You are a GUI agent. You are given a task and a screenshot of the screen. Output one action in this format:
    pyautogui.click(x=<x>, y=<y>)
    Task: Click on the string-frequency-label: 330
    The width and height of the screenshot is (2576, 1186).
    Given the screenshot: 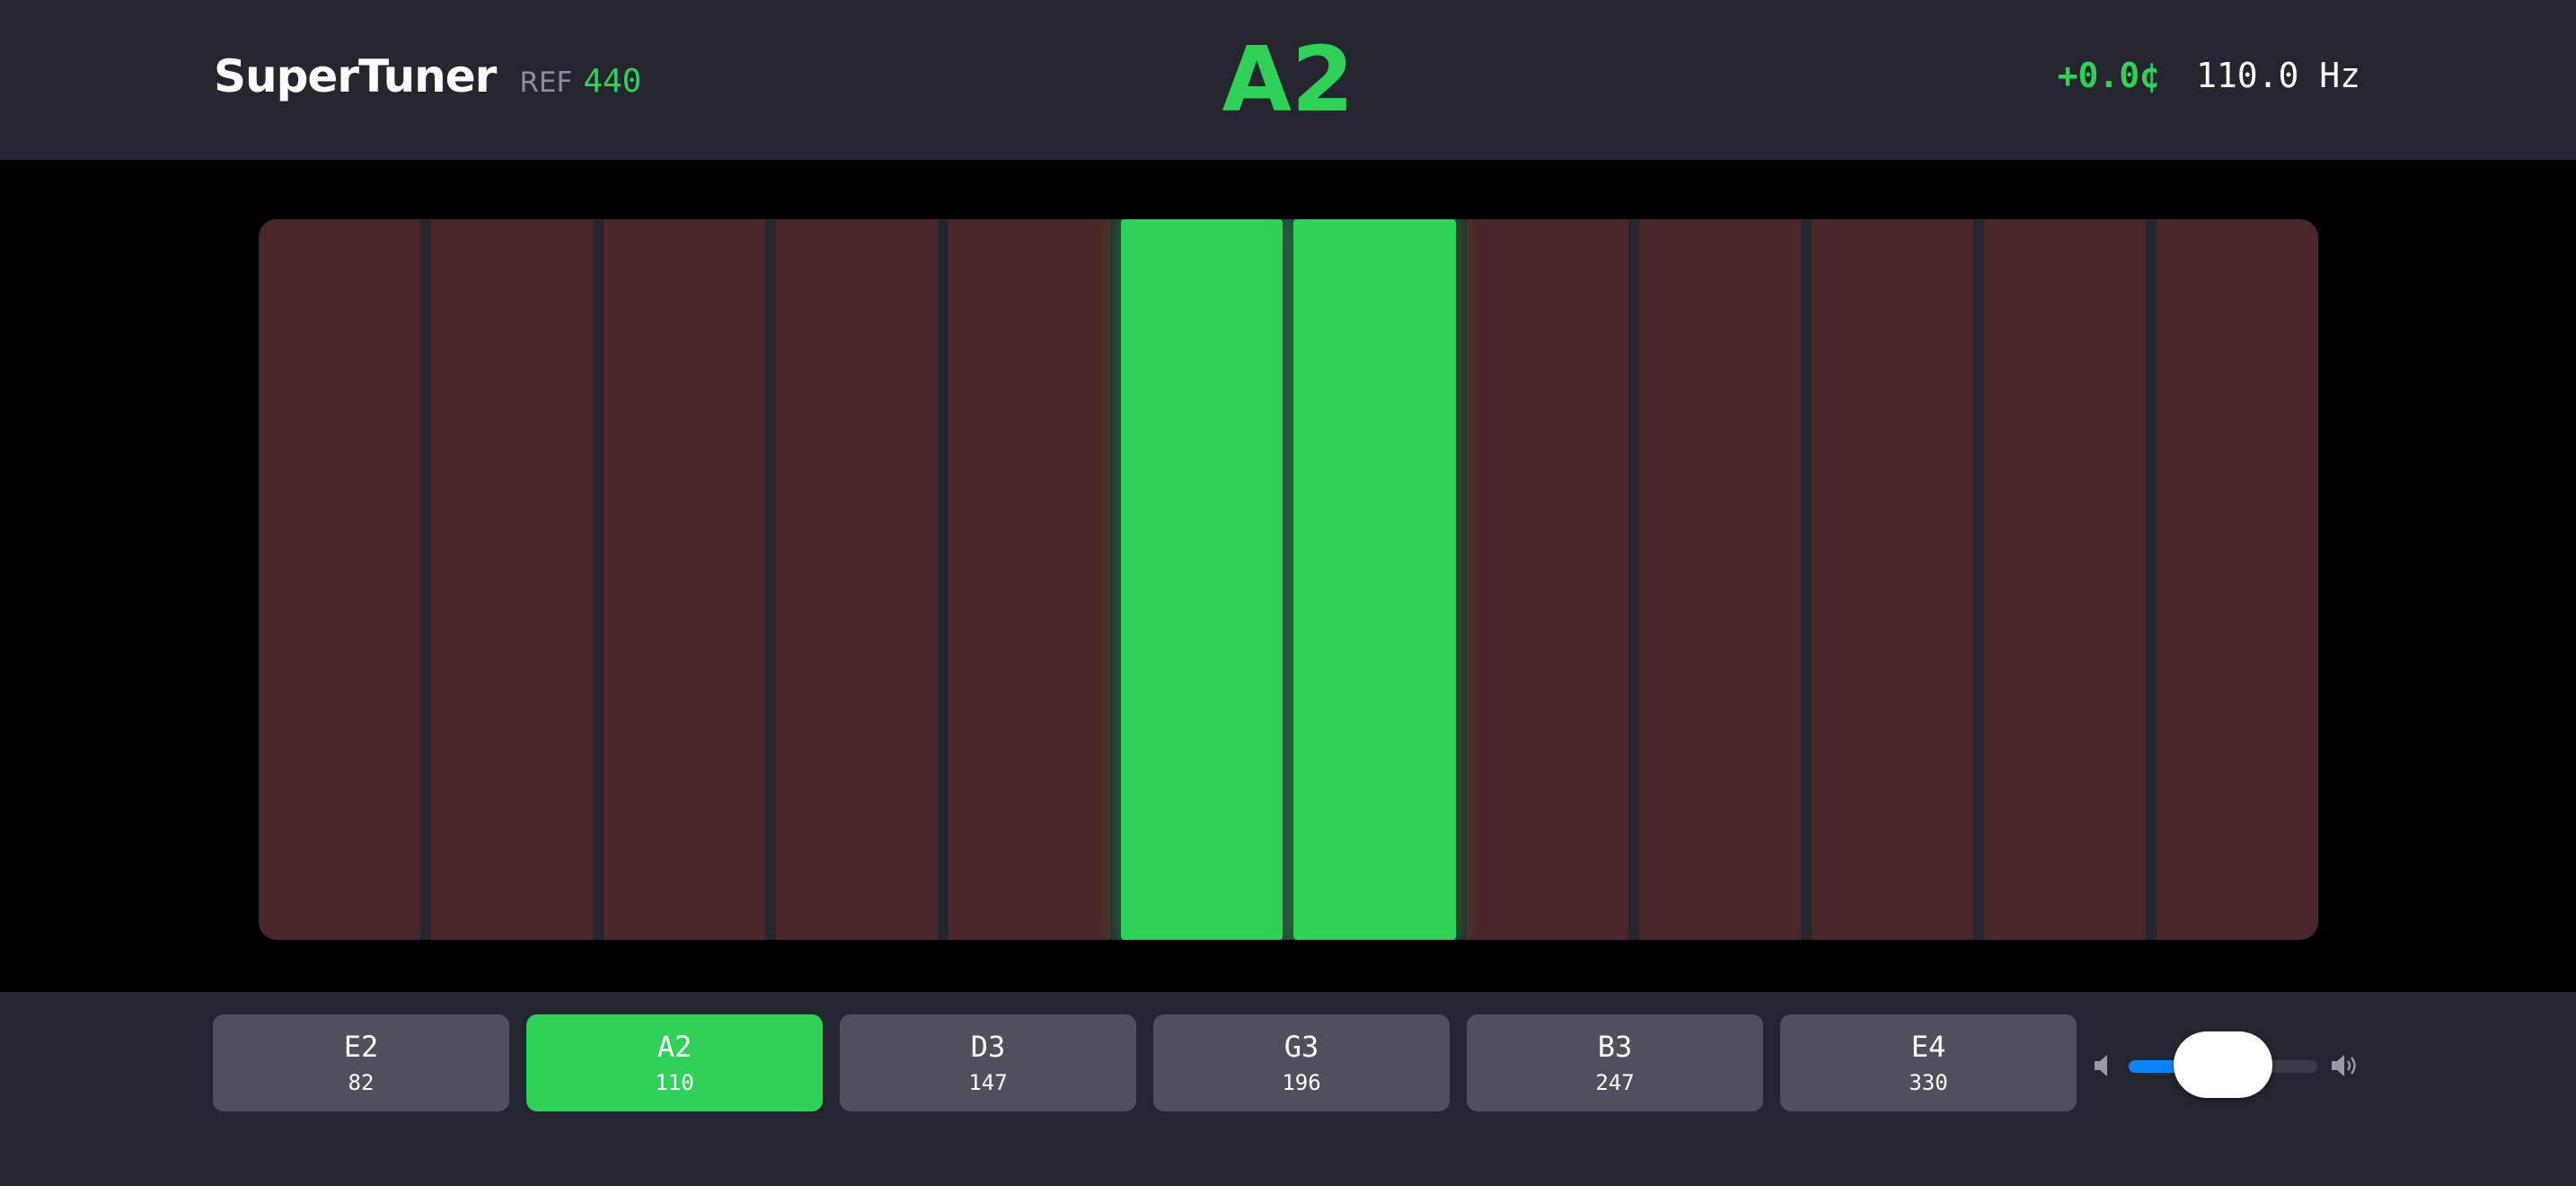 What is the action you would take?
    pyautogui.click(x=1928, y=1082)
    